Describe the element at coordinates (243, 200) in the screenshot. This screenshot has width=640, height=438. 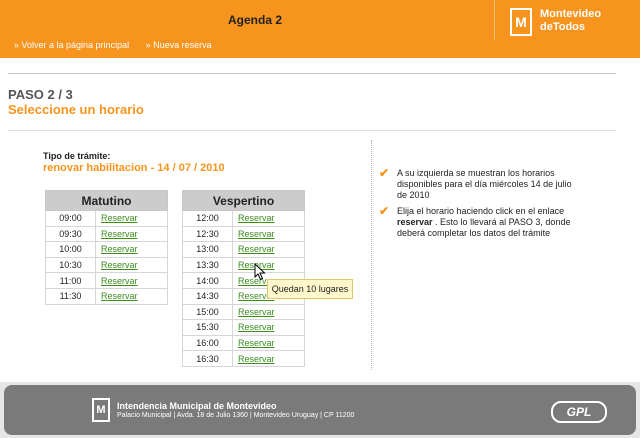
I see `afternoon-header: Vespertino` at that location.